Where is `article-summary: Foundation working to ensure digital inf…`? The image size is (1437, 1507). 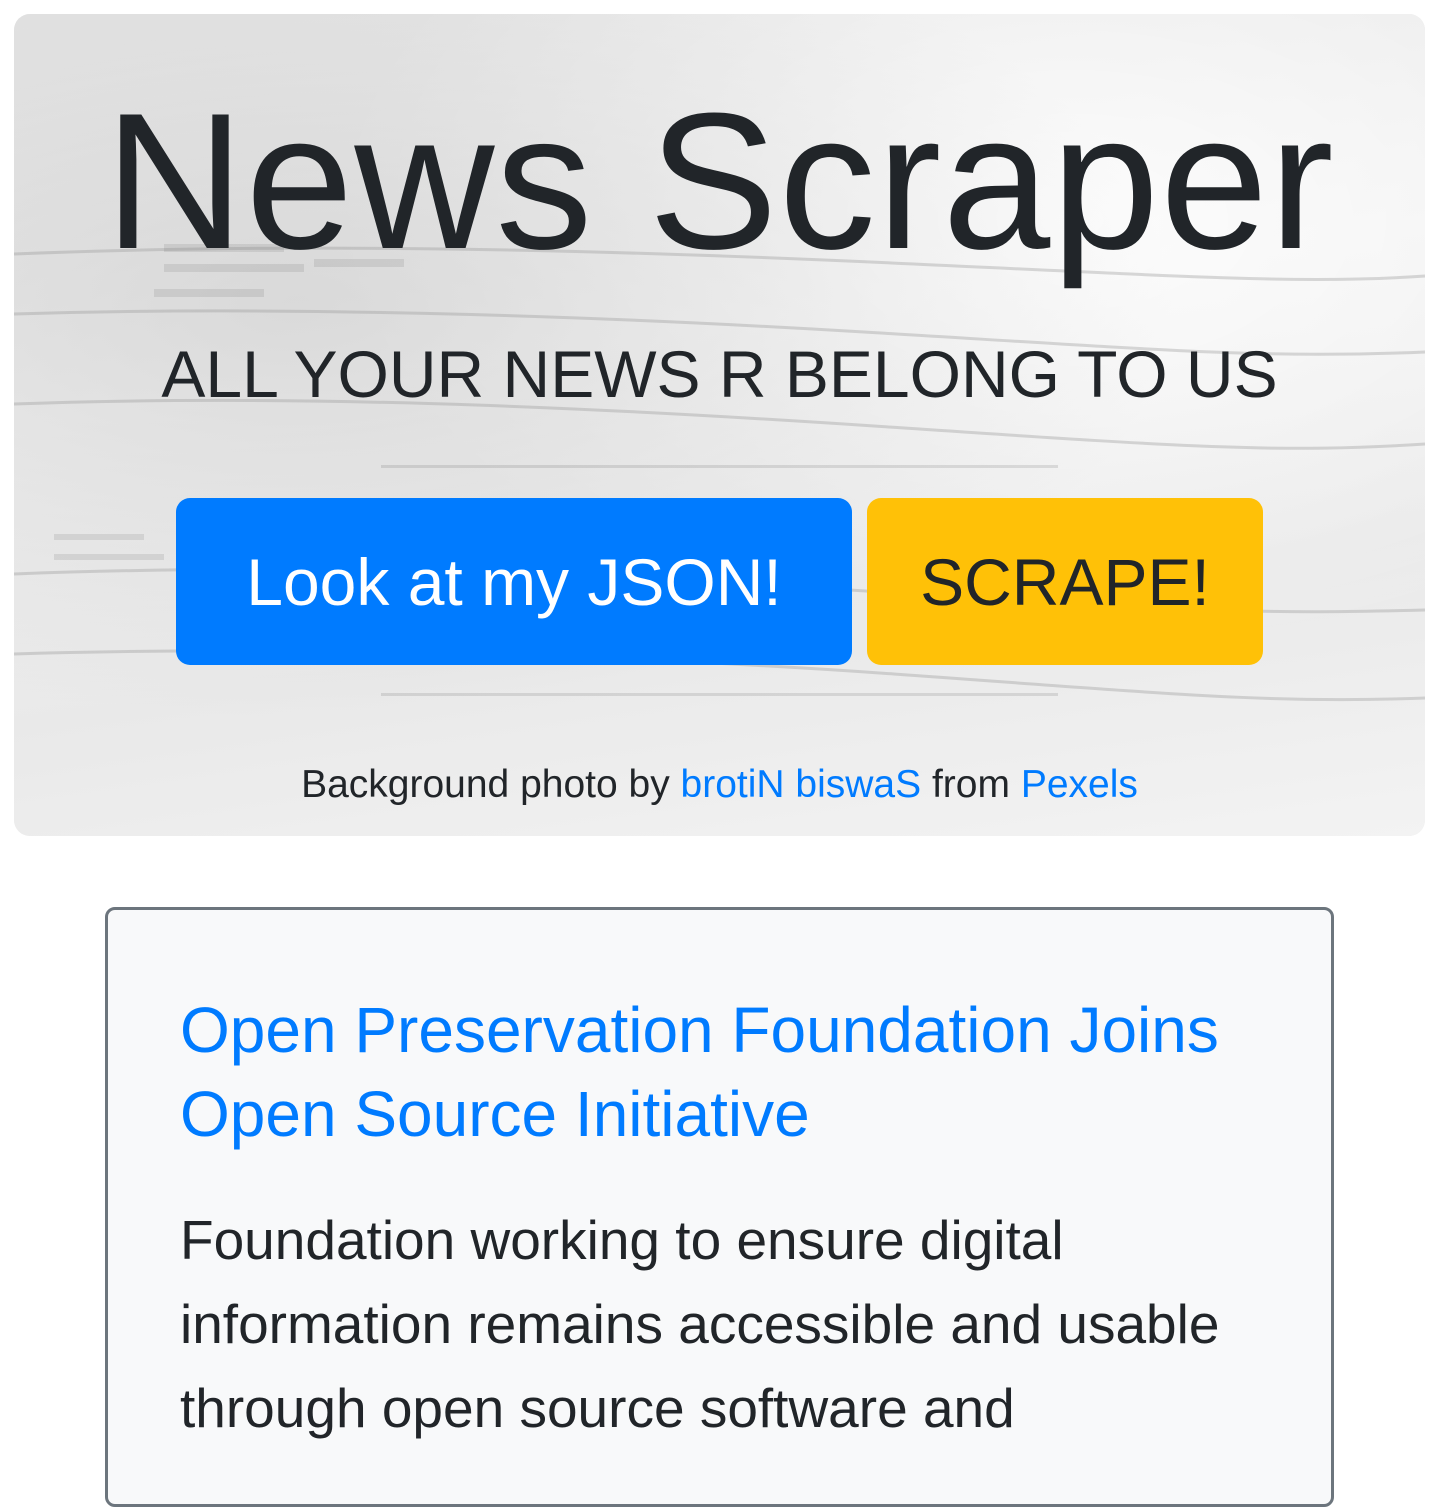
article-summary: Foundation working to ensure digital inf… is located at coordinates (700, 1324).